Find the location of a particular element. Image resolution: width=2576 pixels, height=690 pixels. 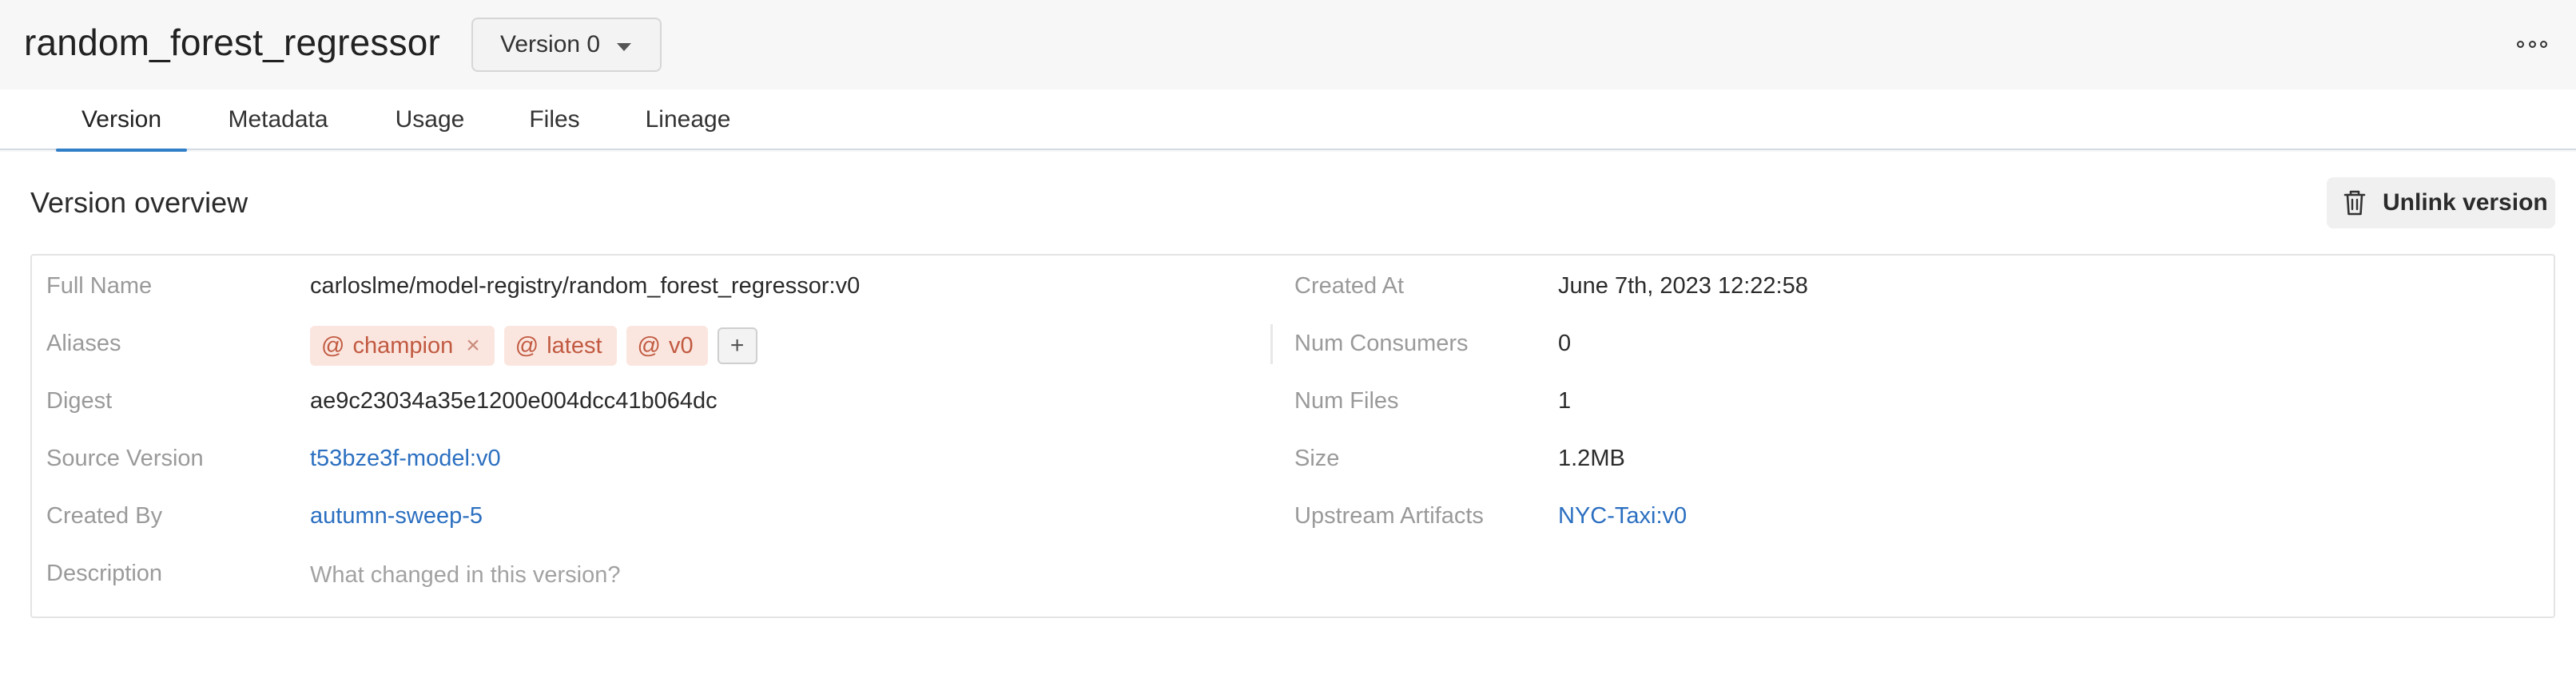

num-consumers-value: 0 is located at coordinates (1565, 344).